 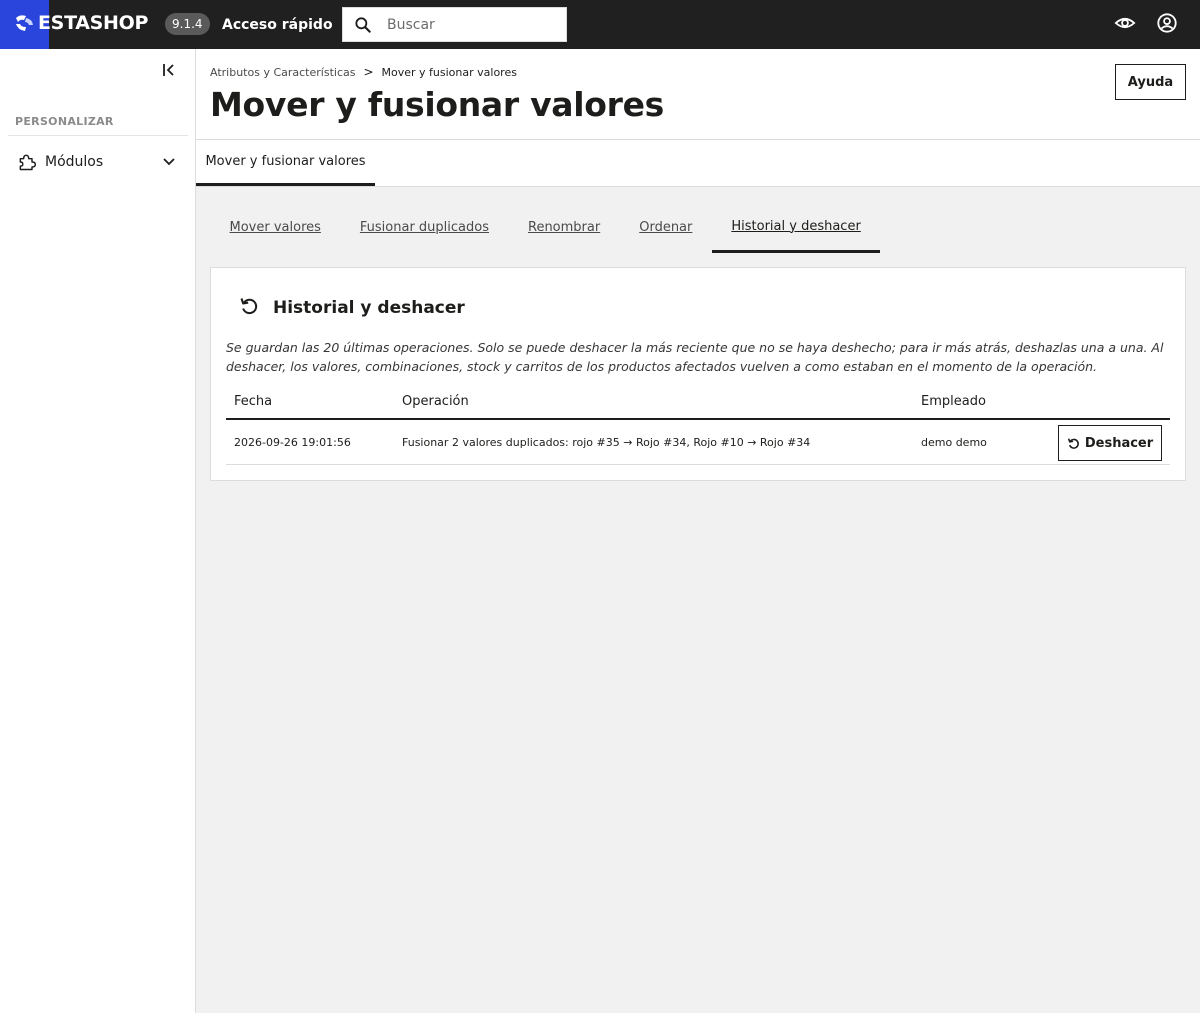 I want to click on prestashop-logo: ESTASHOP, so click(x=75, y=24).